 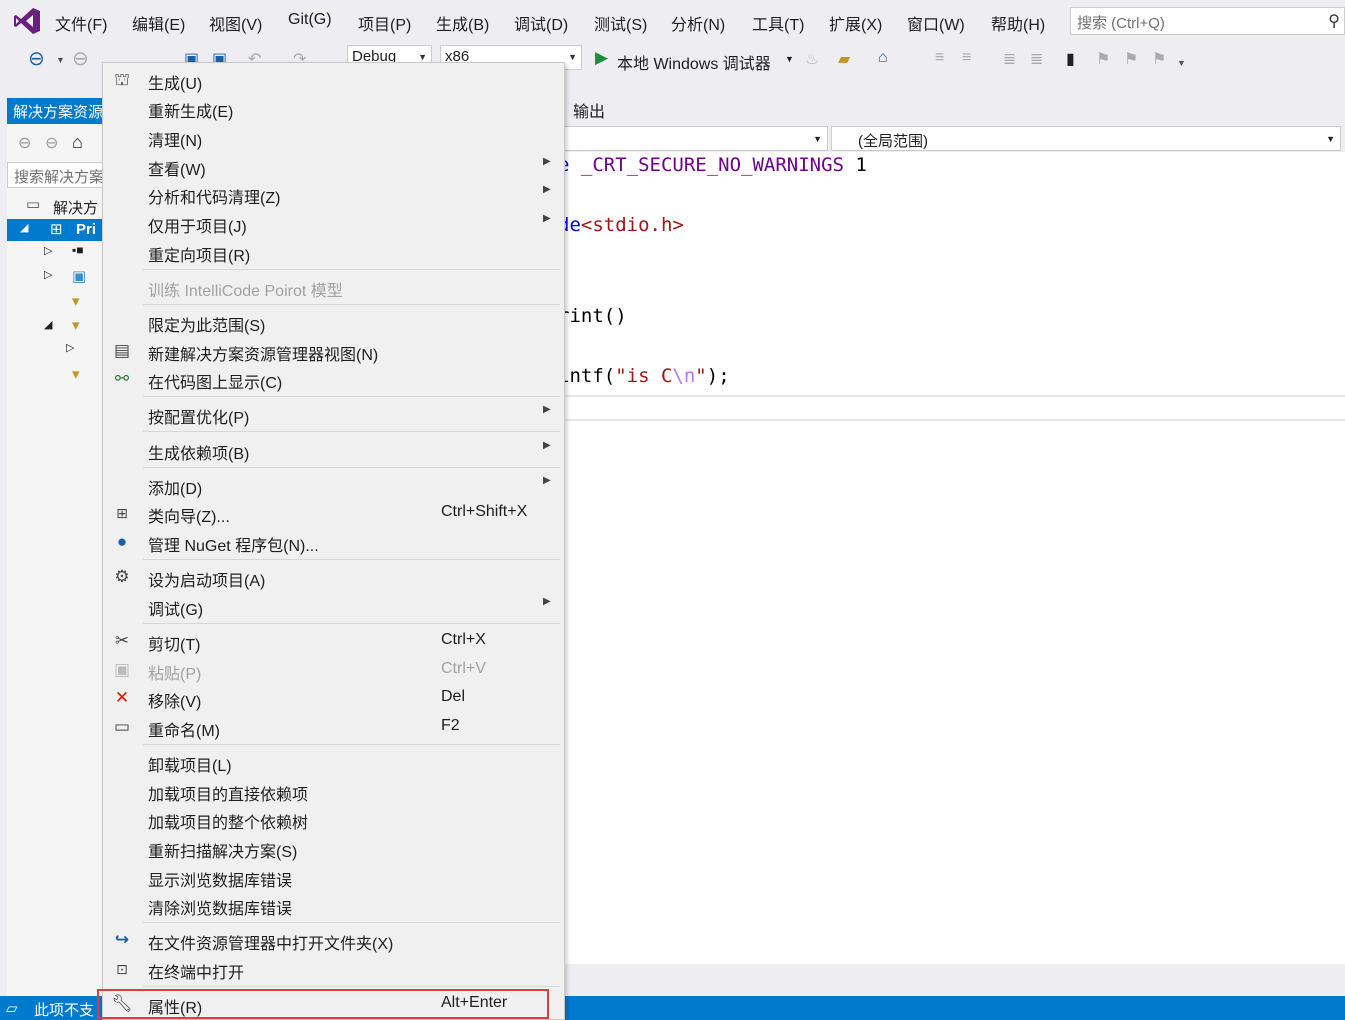 What do you see at coordinates (48, 324) in the screenshot?
I see `expanded-arrow-icon: ◢` at bounding box center [48, 324].